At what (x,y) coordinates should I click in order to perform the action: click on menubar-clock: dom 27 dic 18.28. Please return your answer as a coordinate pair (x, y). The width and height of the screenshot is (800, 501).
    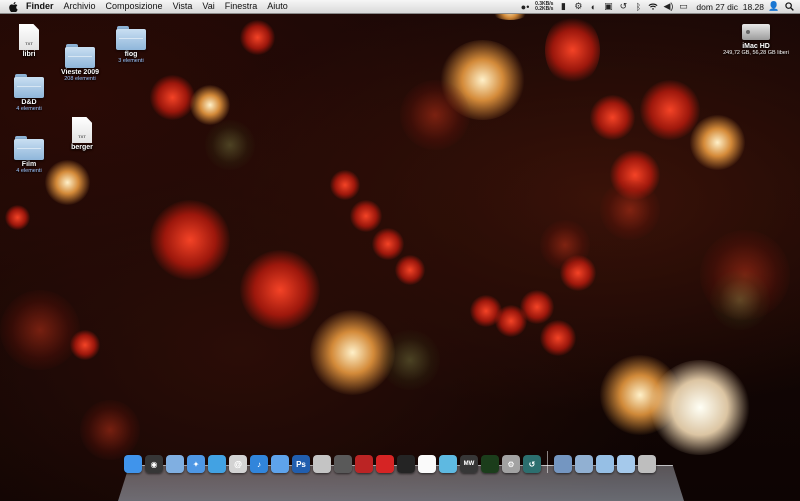
    Looking at the image, I should click on (730, 7).